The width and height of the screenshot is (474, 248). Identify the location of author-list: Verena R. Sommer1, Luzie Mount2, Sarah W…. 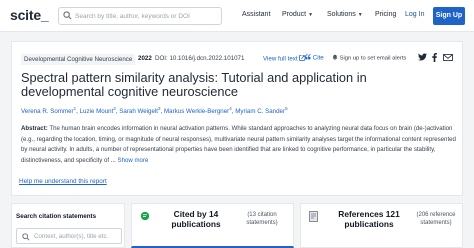
(154, 111).